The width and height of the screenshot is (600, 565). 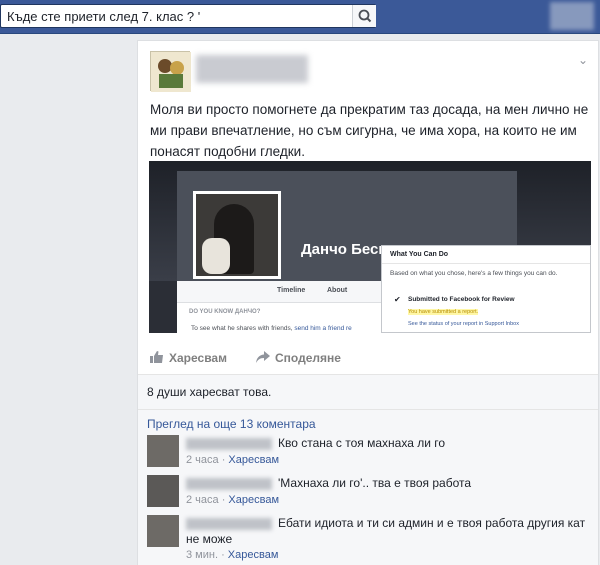 I want to click on post-actions: Харесвам Споделяне, so click(x=368, y=358).